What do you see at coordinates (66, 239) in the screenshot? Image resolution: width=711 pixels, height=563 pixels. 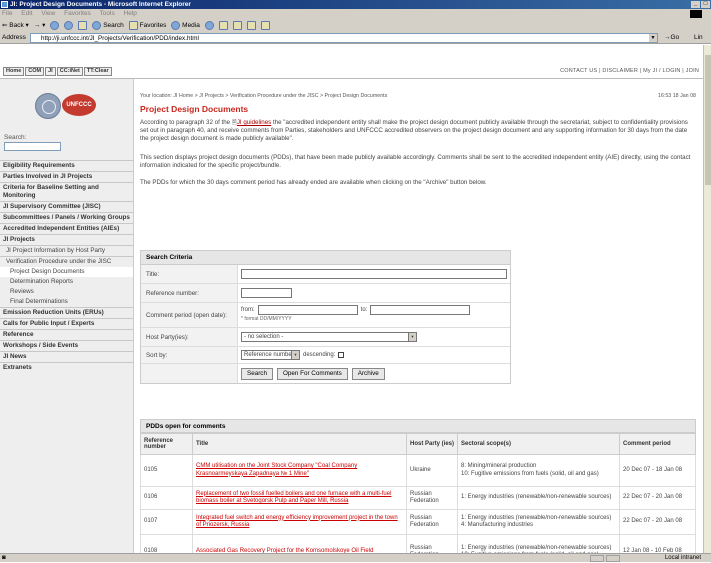 I see `sidebar-item: JI Projects` at bounding box center [66, 239].